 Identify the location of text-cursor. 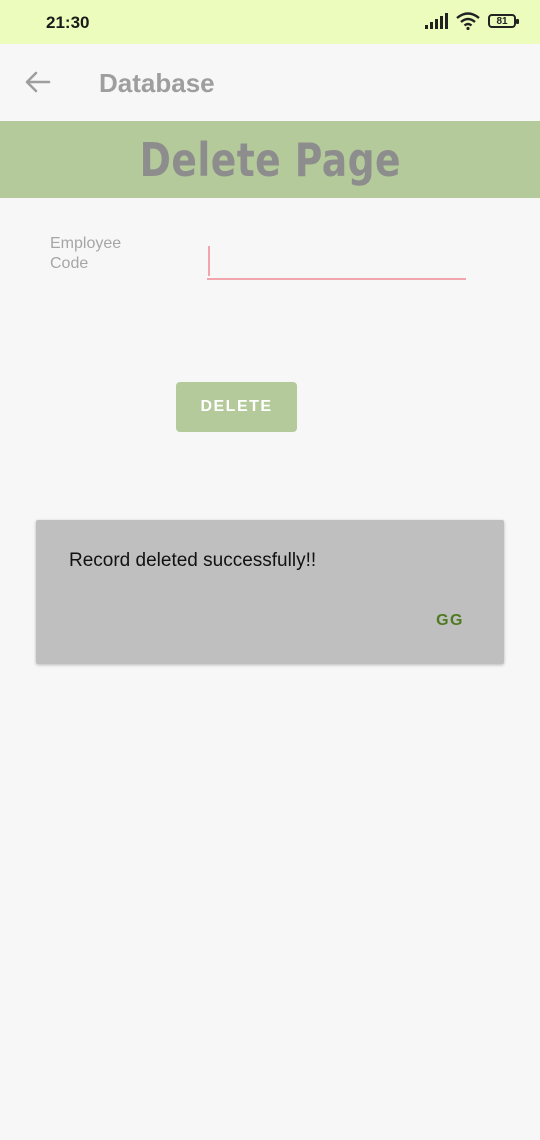
(209, 261).